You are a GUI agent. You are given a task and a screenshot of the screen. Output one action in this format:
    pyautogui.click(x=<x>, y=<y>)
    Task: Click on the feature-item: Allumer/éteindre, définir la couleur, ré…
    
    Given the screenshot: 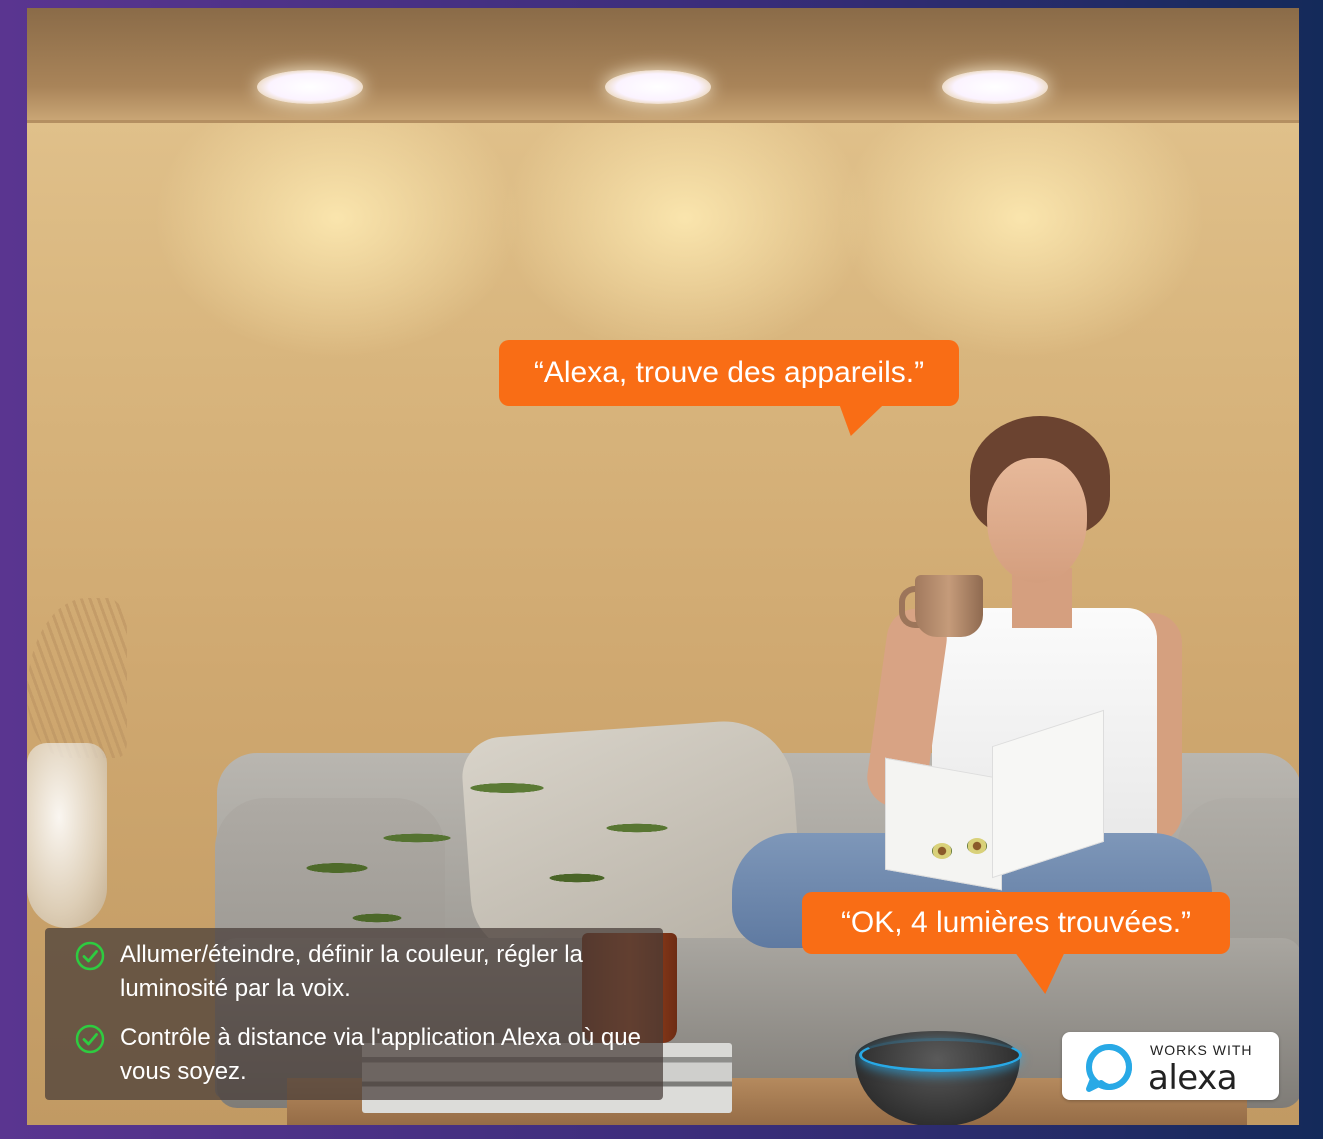 What is the action you would take?
    pyautogui.click(x=367, y=972)
    